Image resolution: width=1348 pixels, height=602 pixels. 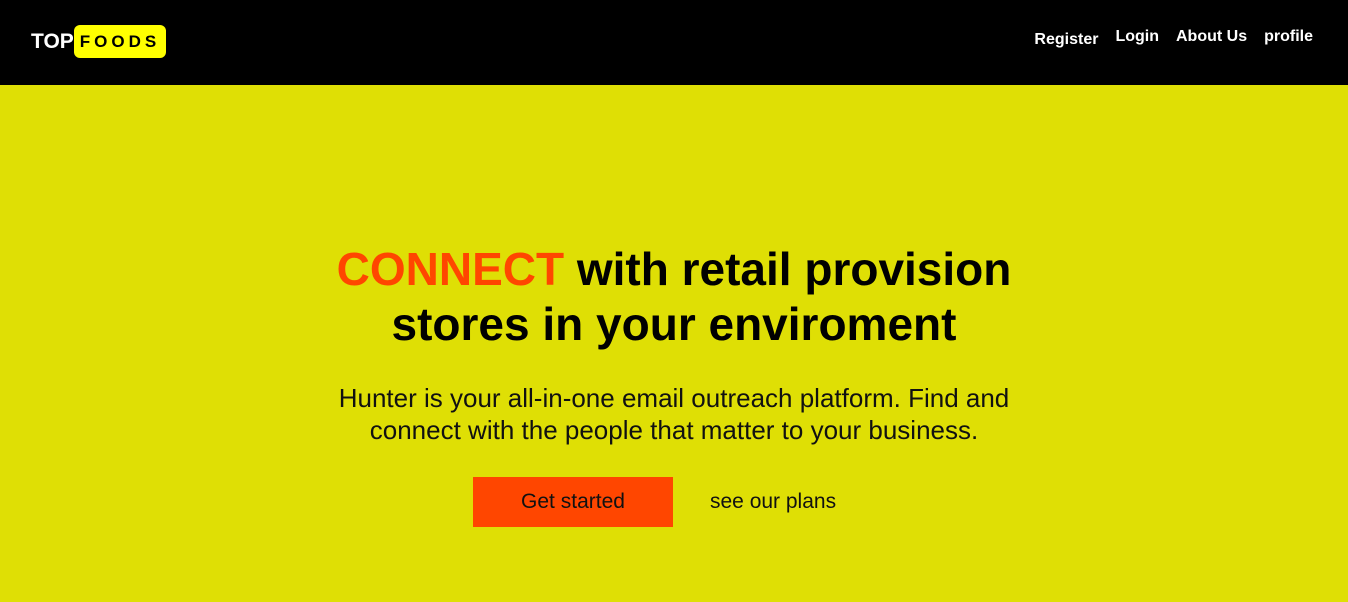 What do you see at coordinates (773, 502) in the screenshot?
I see `see-plans-link: see our plans` at bounding box center [773, 502].